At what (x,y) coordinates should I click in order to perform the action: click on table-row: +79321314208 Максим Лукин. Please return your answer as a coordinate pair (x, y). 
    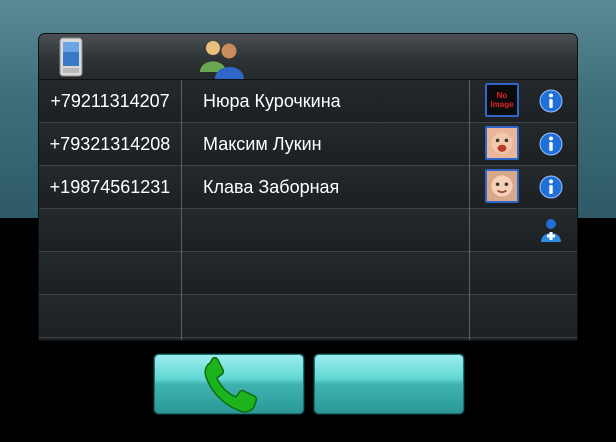
    Looking at the image, I should click on (308, 144).